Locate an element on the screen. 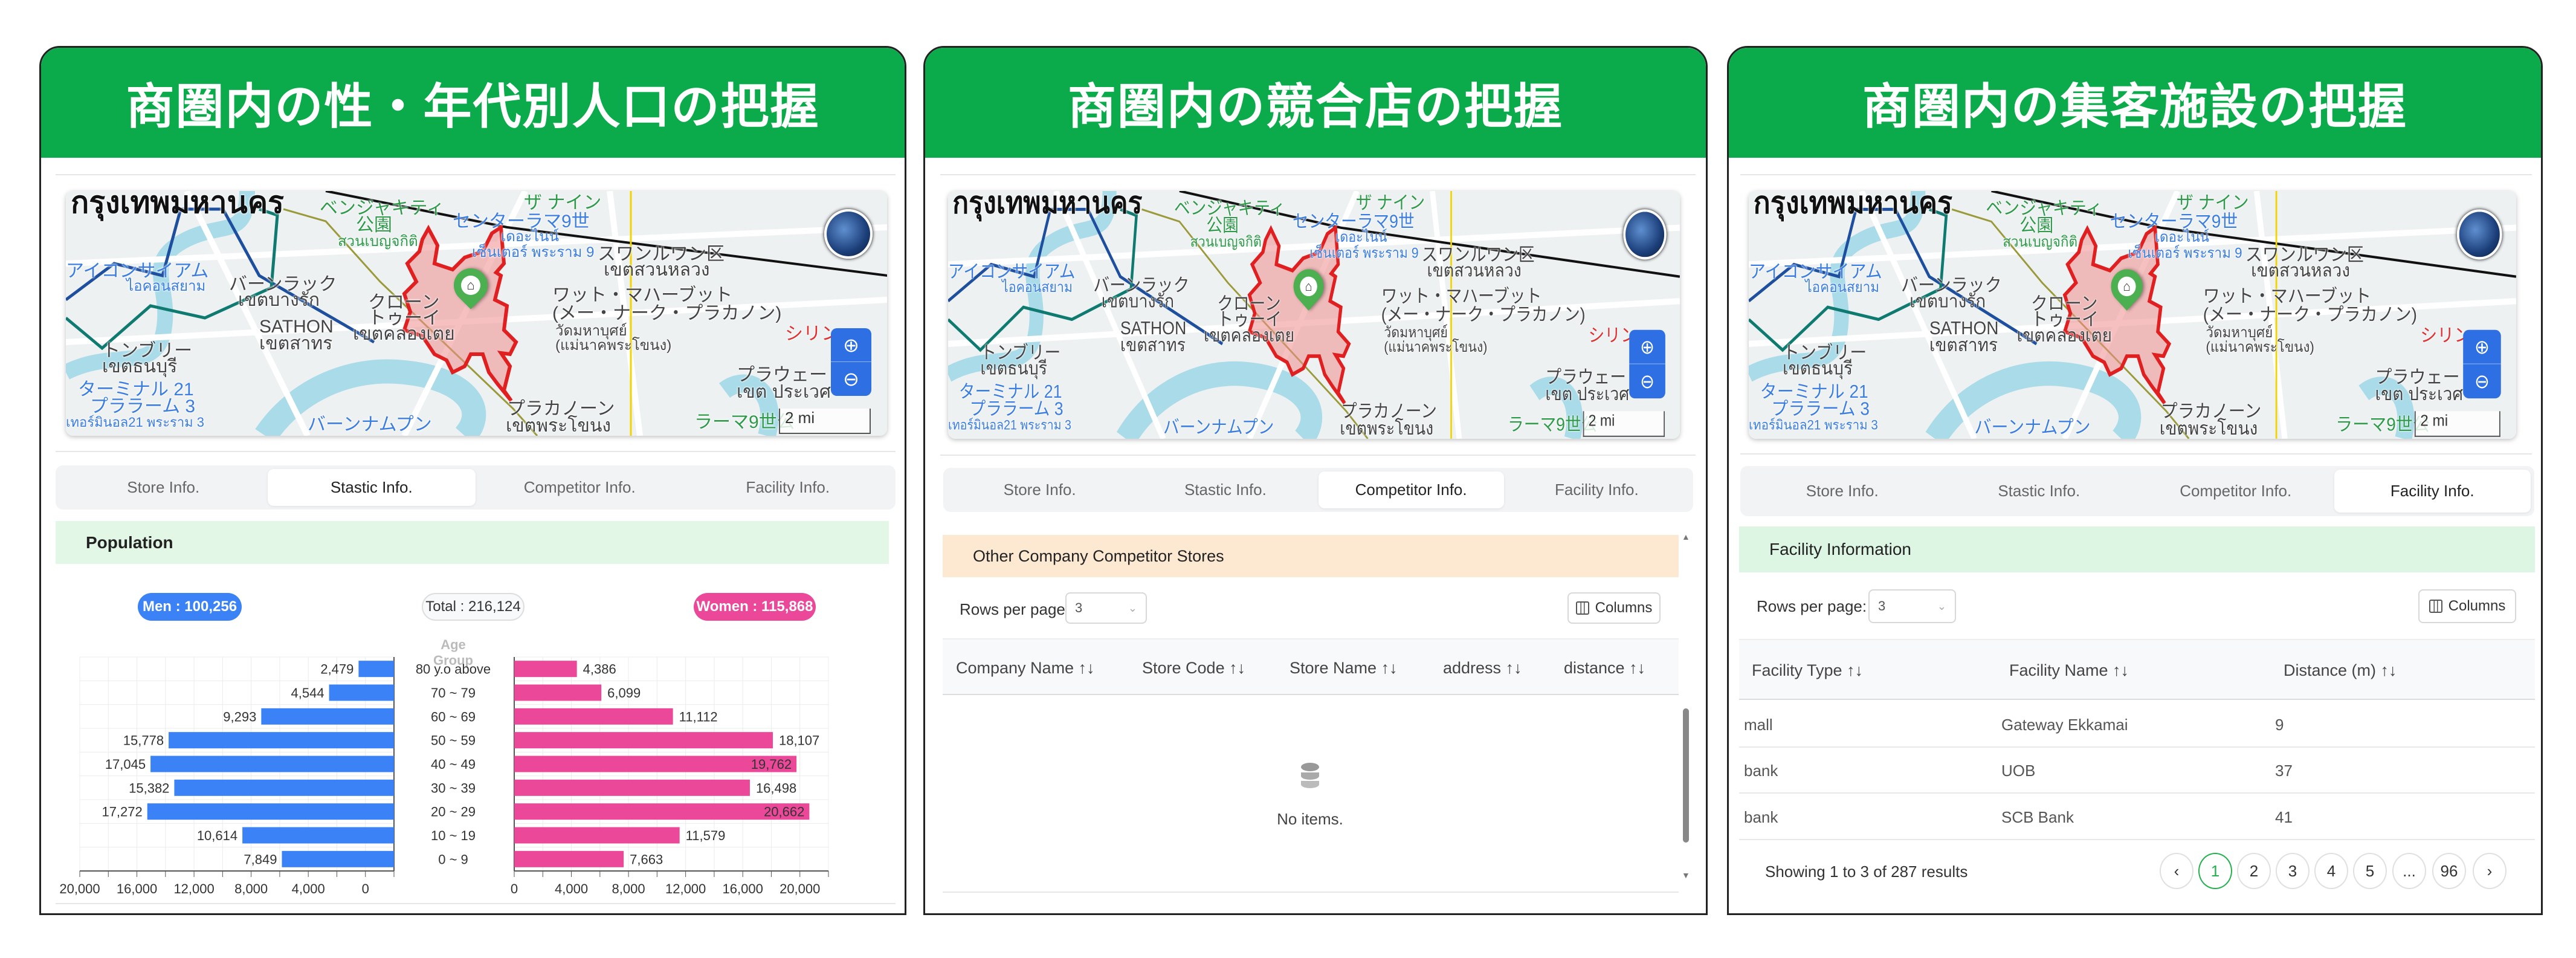 This screenshot has height=958, width=2576. women-value-label: 11,112 is located at coordinates (698, 717).